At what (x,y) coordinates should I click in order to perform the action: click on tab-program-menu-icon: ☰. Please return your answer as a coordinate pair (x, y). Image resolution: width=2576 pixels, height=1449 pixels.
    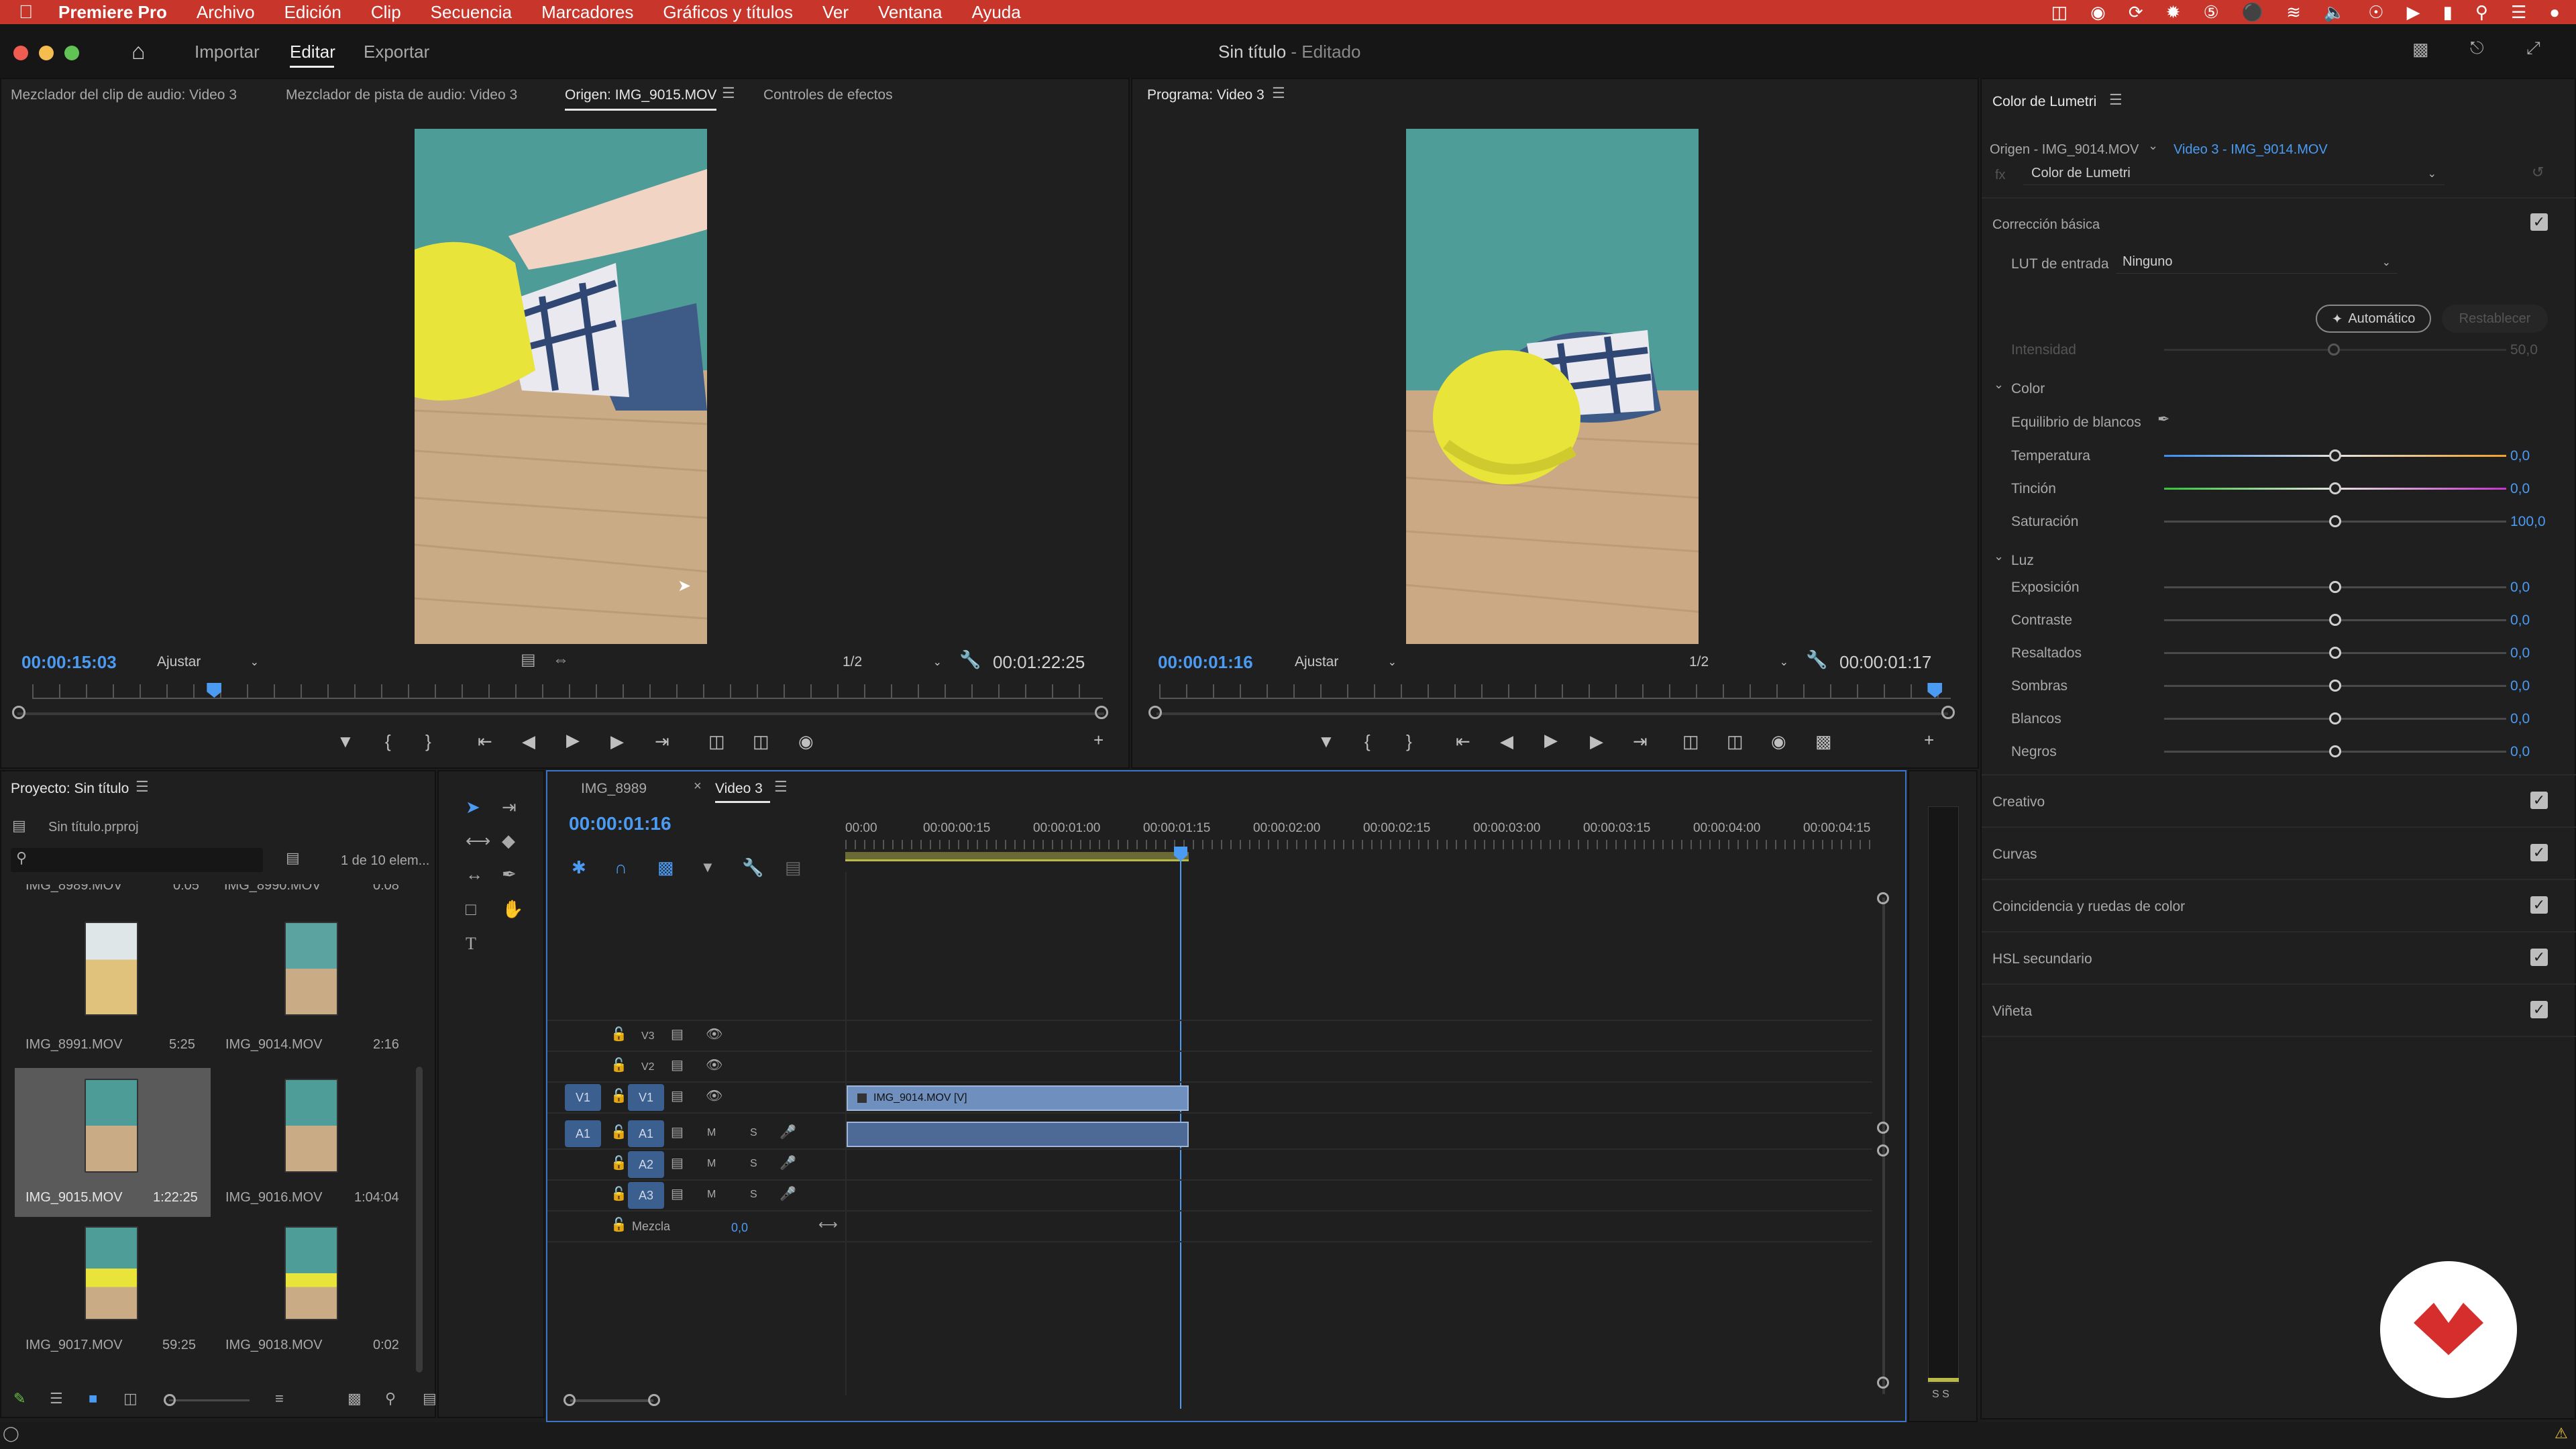
    Looking at the image, I should click on (1278, 93).